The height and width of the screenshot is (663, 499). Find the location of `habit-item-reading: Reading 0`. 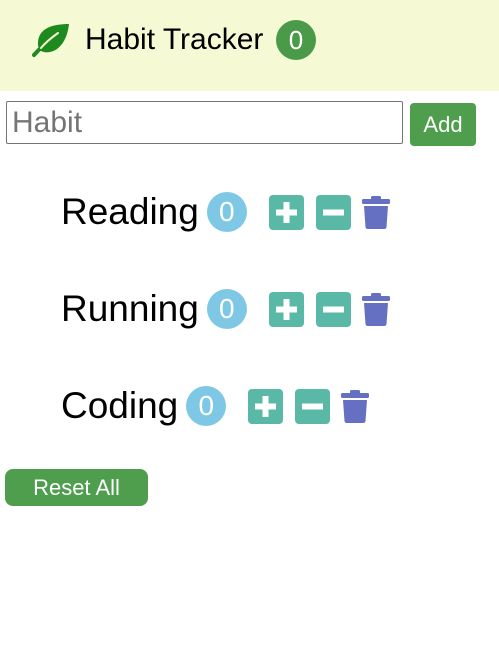

habit-item-reading: Reading 0 is located at coordinates (226, 212).